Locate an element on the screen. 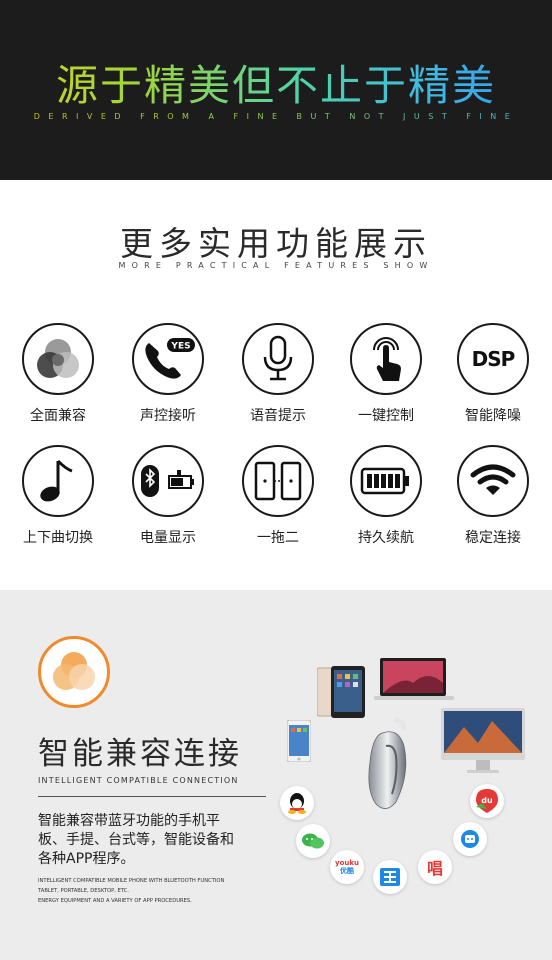 This screenshot has width=552, height=960. feature-track-switch: 上下曲切换 is located at coordinates (58, 496).